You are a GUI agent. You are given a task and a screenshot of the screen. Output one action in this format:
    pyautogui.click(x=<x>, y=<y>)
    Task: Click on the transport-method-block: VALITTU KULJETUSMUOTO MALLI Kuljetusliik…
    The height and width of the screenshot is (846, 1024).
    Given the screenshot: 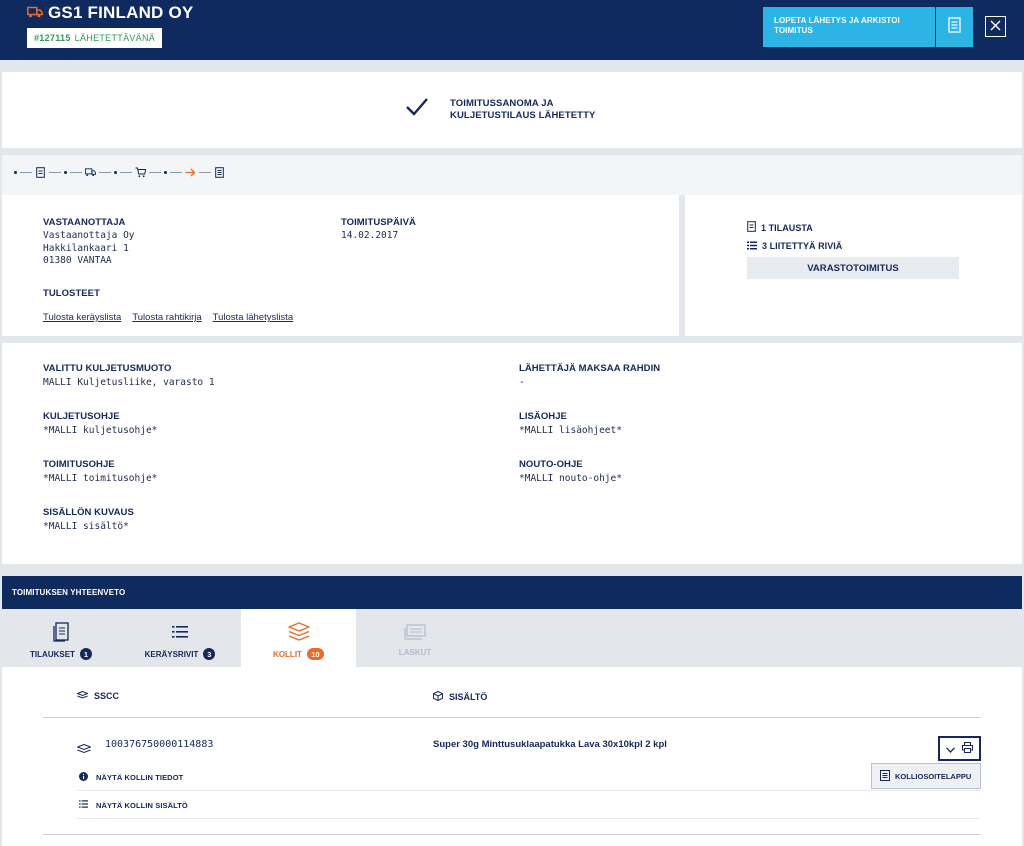 What is the action you would take?
    pyautogui.click(x=129, y=376)
    